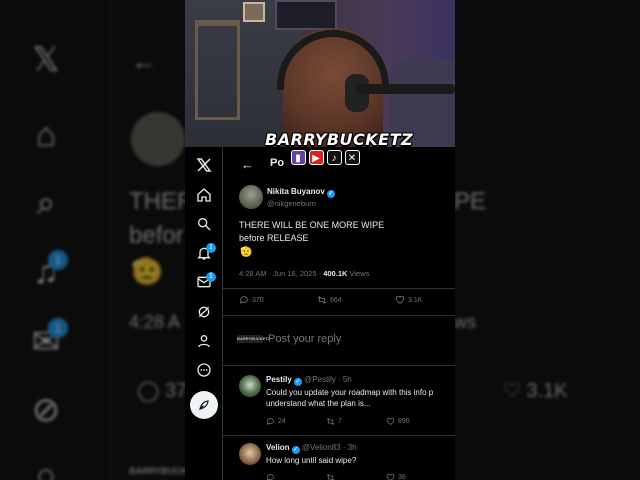 This screenshot has width=640, height=480. I want to click on home-icon, so click(204, 195).